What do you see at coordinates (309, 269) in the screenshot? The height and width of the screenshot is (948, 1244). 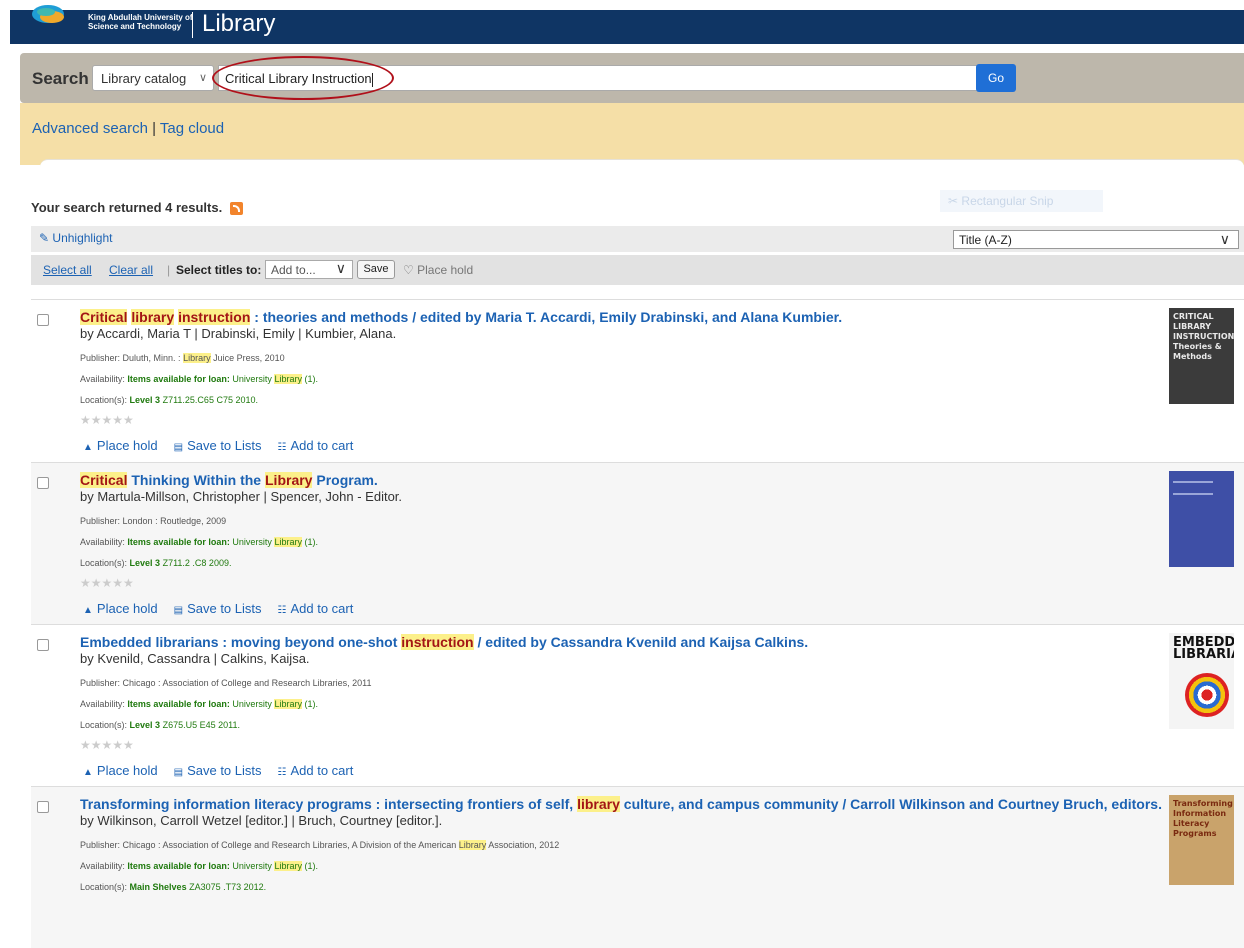 I see `add-to-select: Add to... ∨` at bounding box center [309, 269].